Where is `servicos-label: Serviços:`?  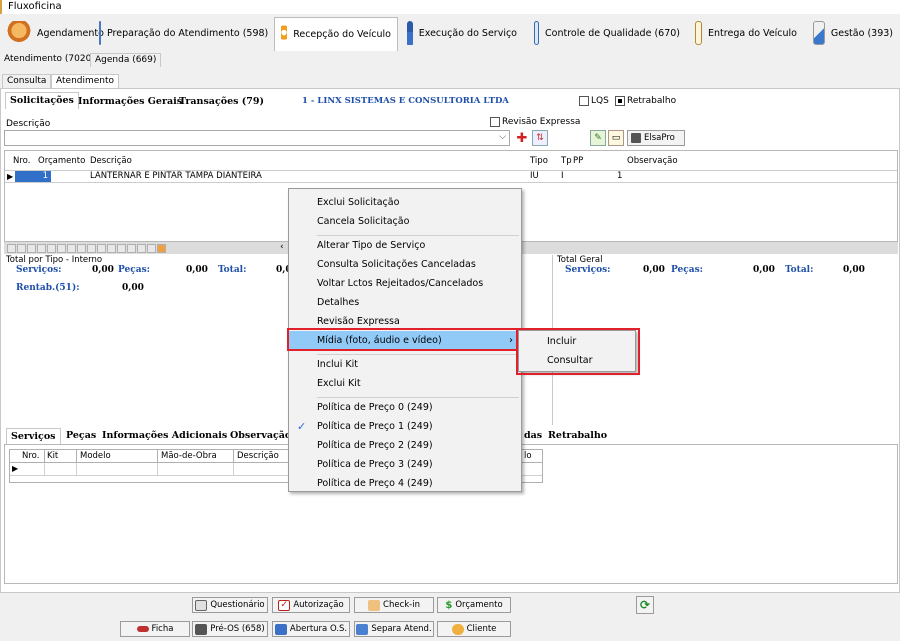 servicos-label: Serviços: is located at coordinates (588, 270).